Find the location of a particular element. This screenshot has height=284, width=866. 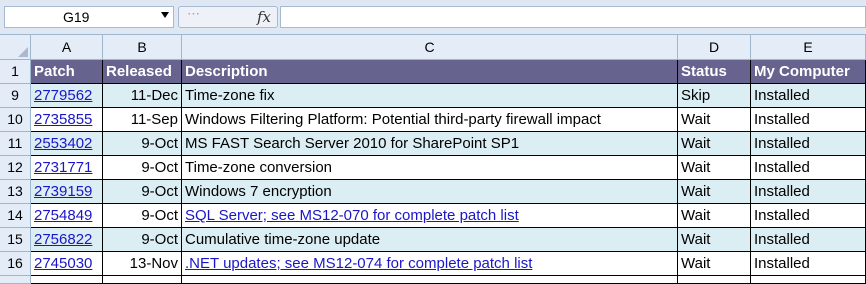

status-cell: Skip is located at coordinates (696, 95).